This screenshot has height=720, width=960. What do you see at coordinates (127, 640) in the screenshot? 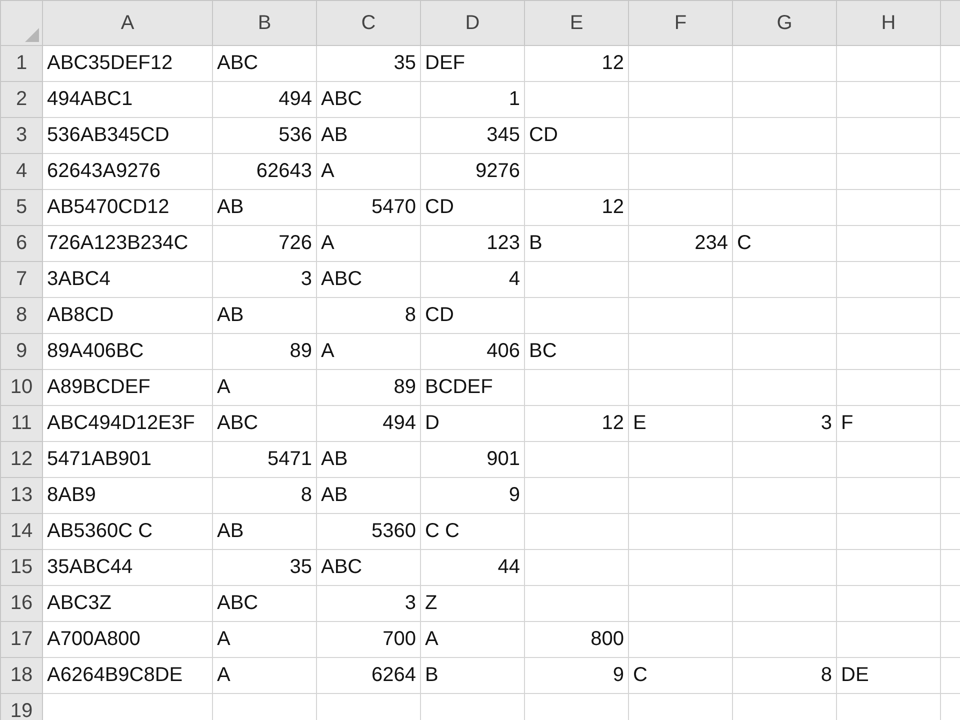
I see `table-cell: A700A800` at bounding box center [127, 640].